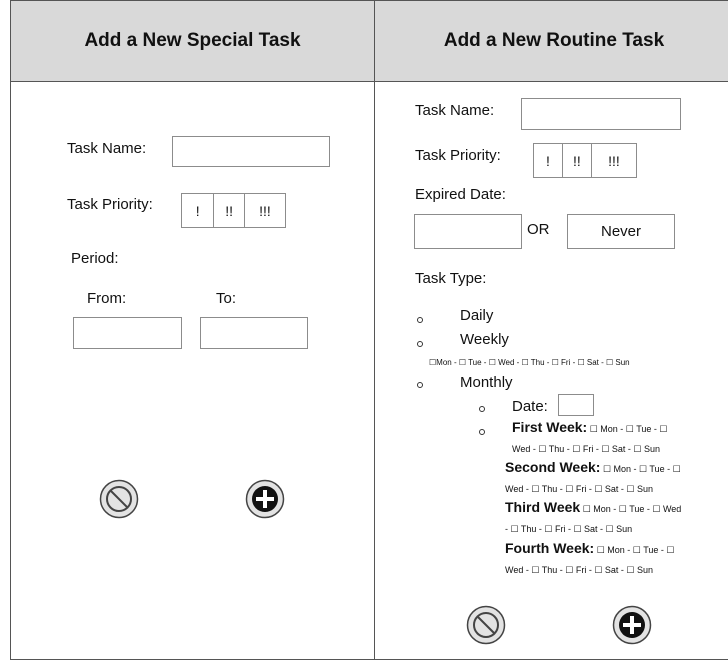 The image size is (728, 660). I want to click on special-priority-high: !!!, so click(265, 210).